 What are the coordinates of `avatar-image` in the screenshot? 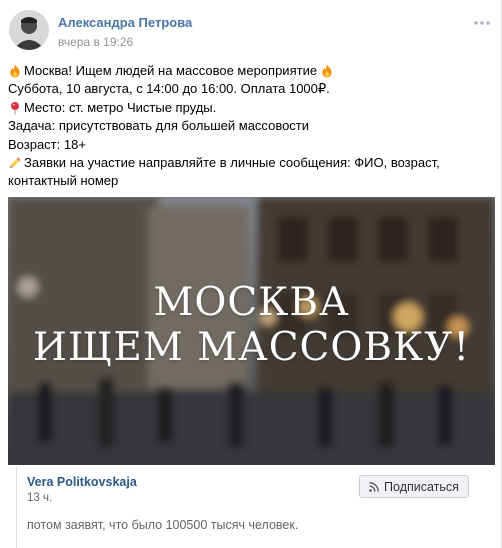 It's located at (29, 30).